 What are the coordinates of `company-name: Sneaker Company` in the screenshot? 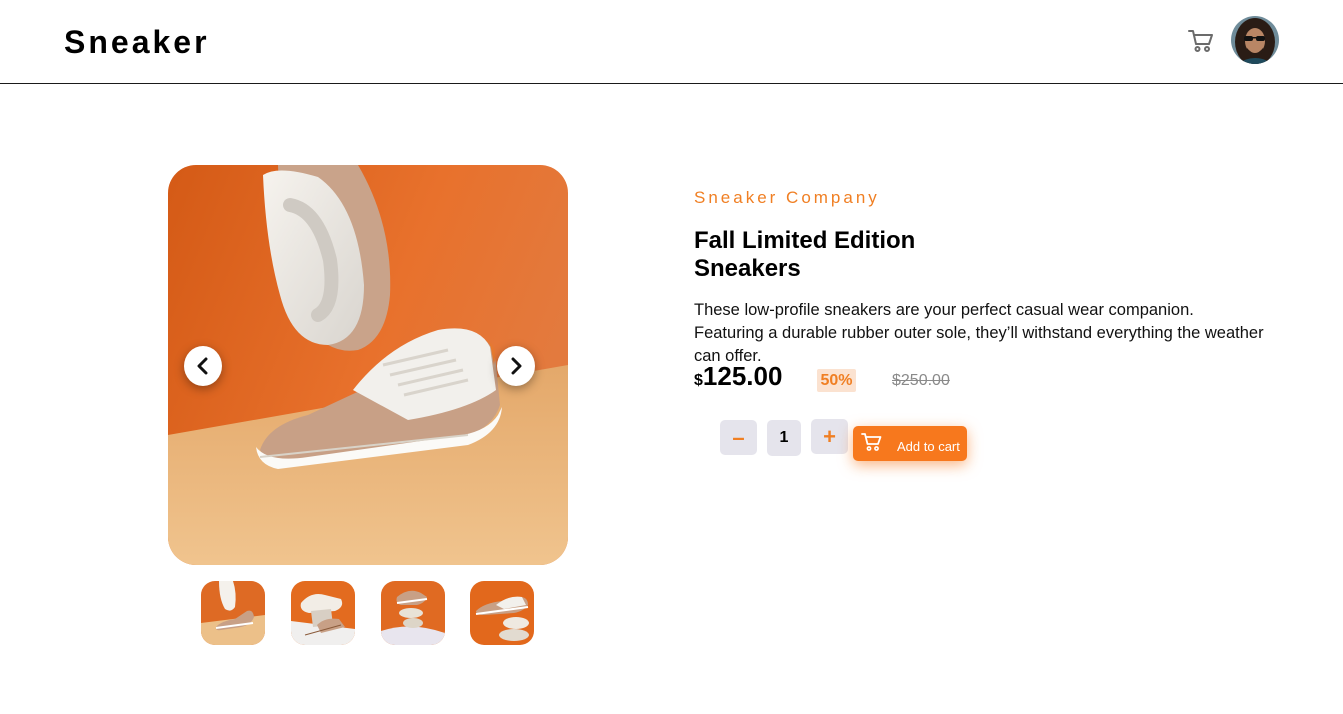 It's located at (787, 197).